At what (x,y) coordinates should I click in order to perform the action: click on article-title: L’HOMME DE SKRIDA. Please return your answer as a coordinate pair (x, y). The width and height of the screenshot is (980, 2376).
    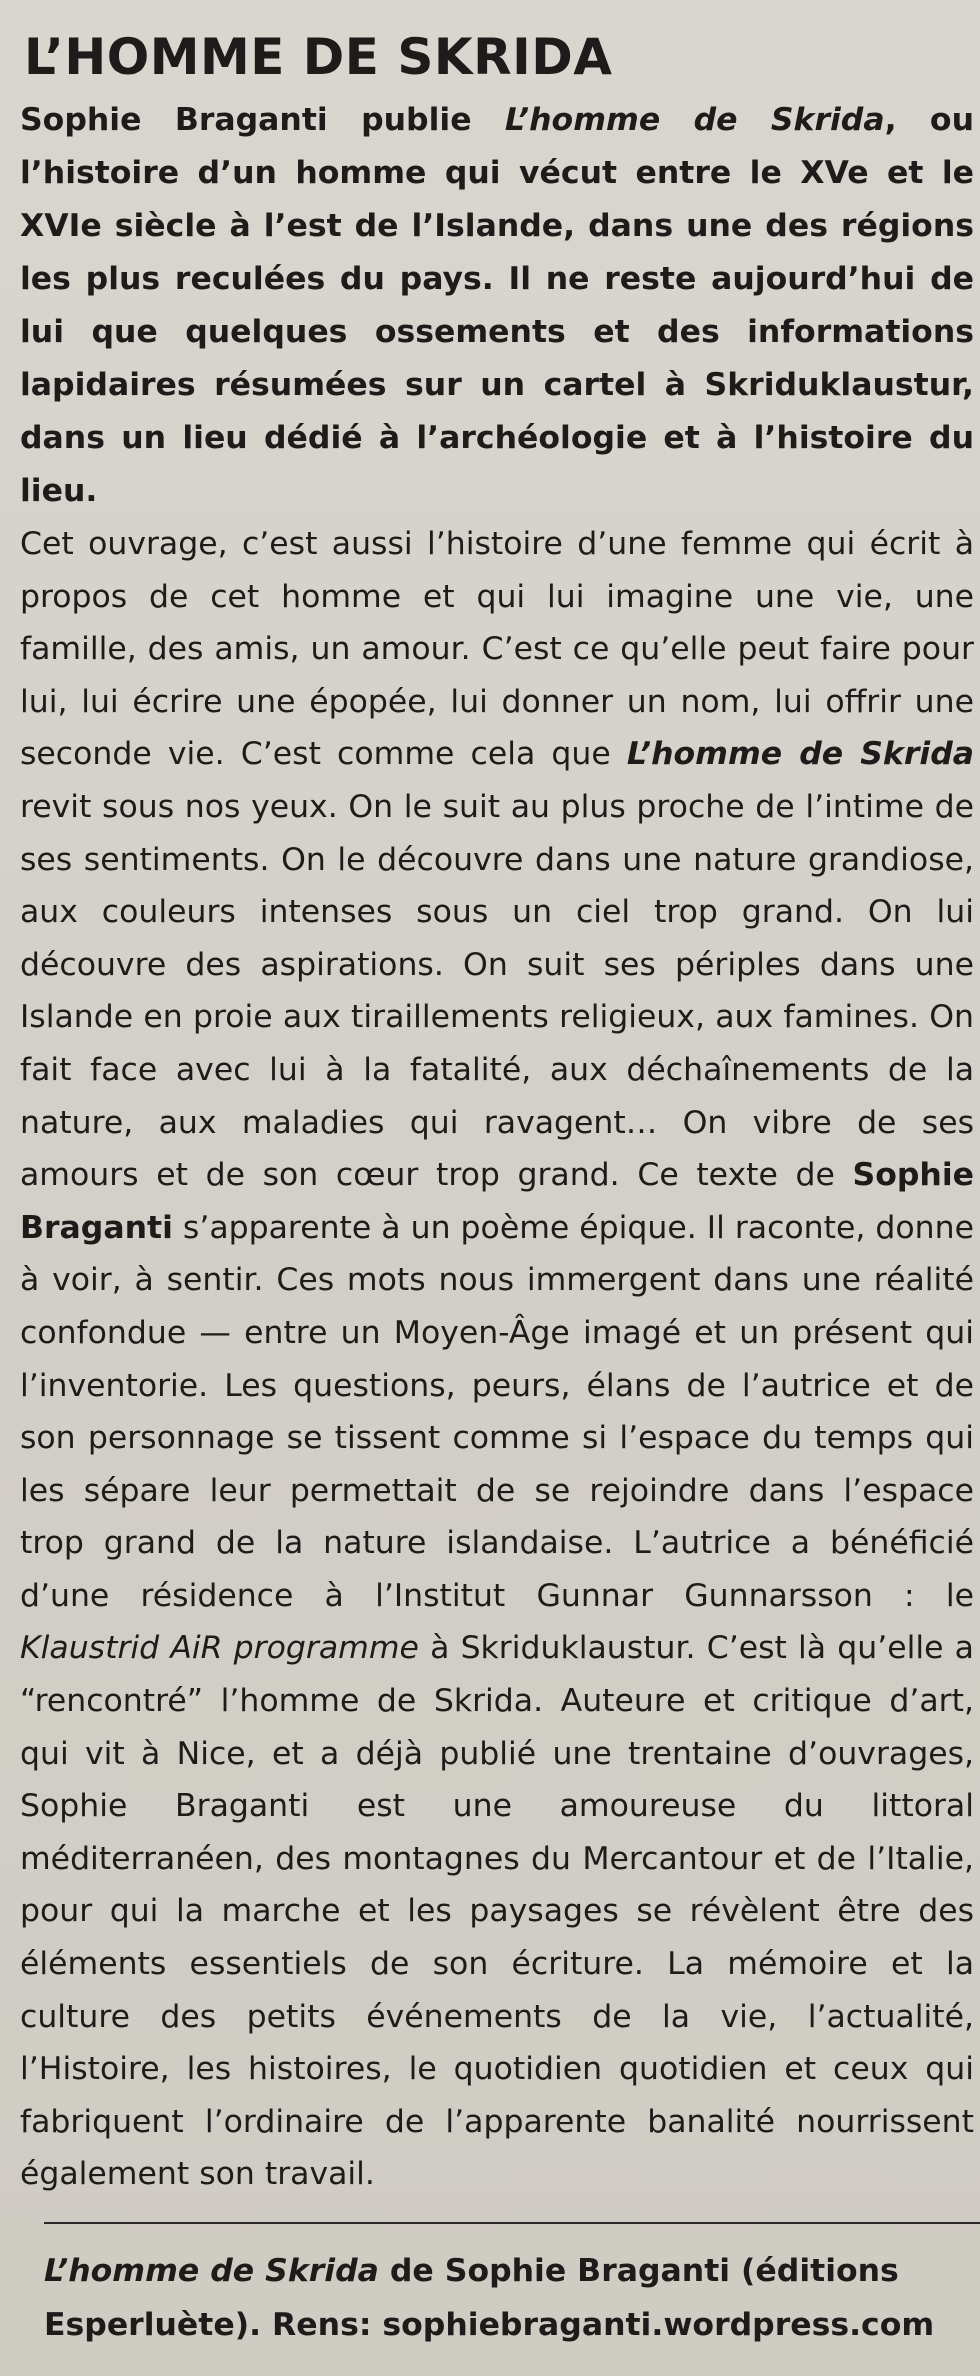
    Looking at the image, I should click on (318, 57).